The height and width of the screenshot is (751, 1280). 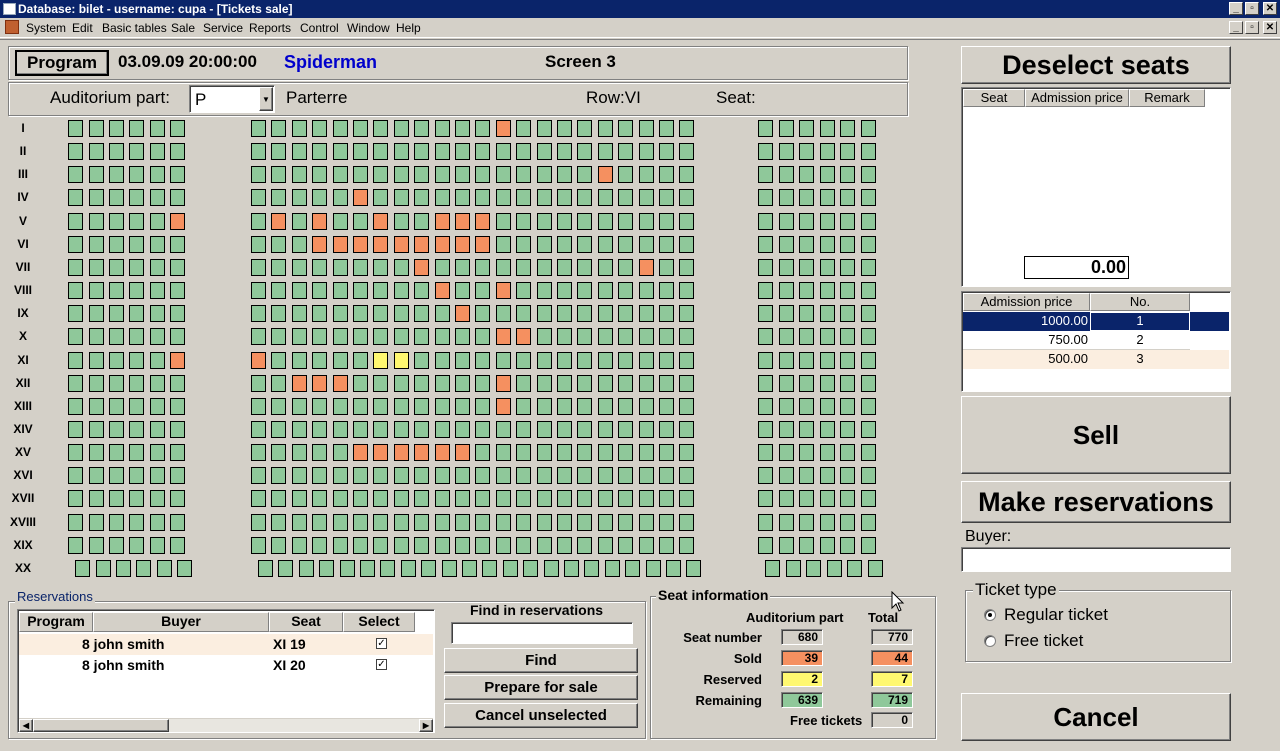 What do you see at coordinates (181, 622) in the screenshot?
I see `col-buyer: Buyer` at bounding box center [181, 622].